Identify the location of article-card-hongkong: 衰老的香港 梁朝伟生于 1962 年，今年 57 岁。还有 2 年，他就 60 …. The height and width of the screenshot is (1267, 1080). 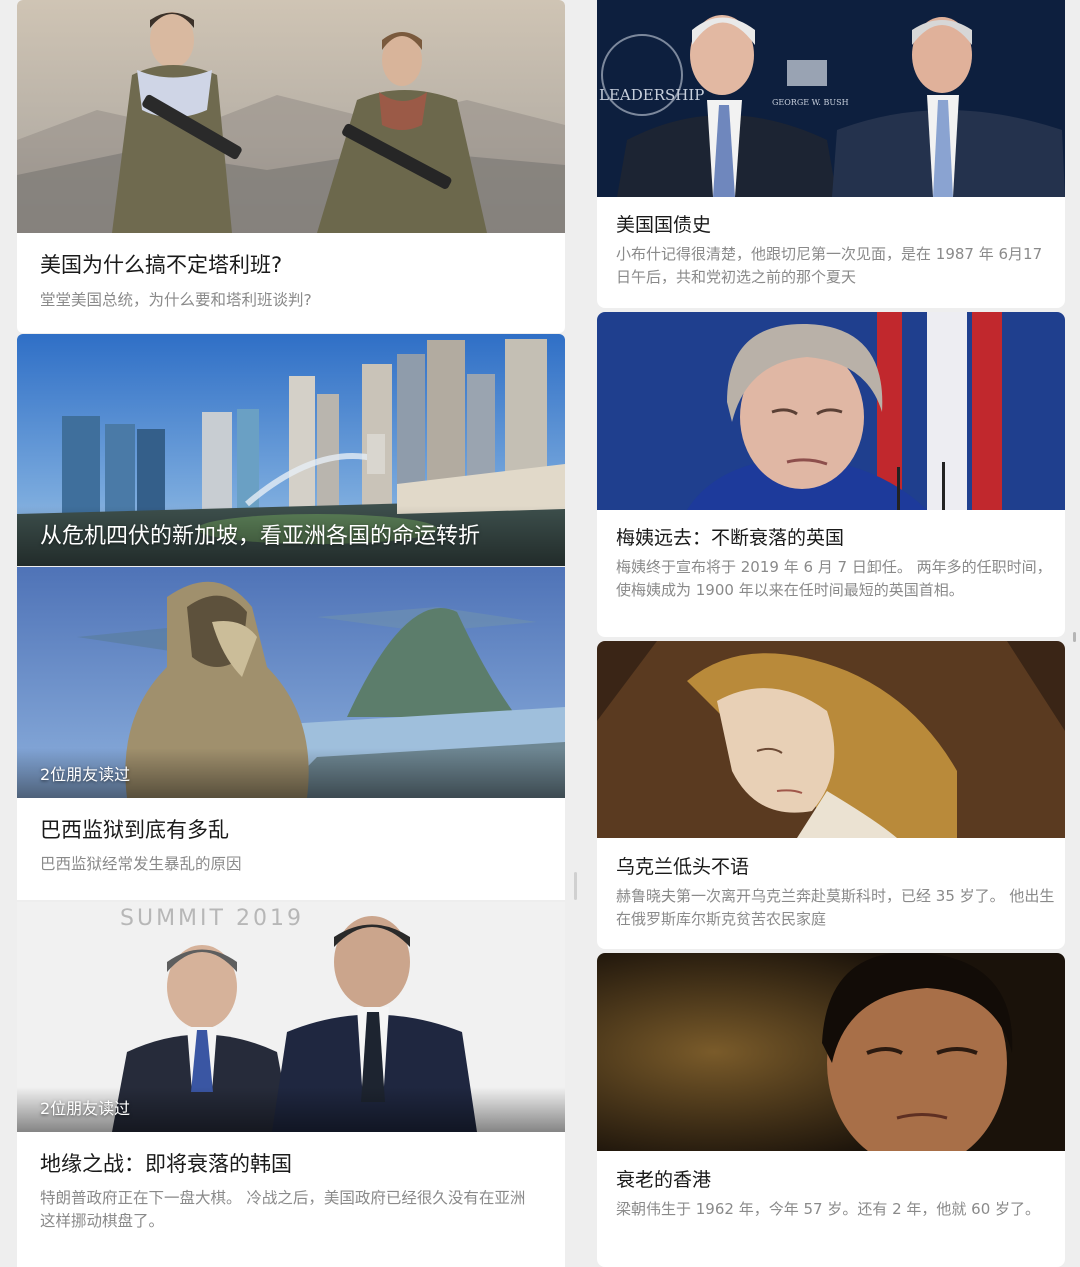
(831, 1110).